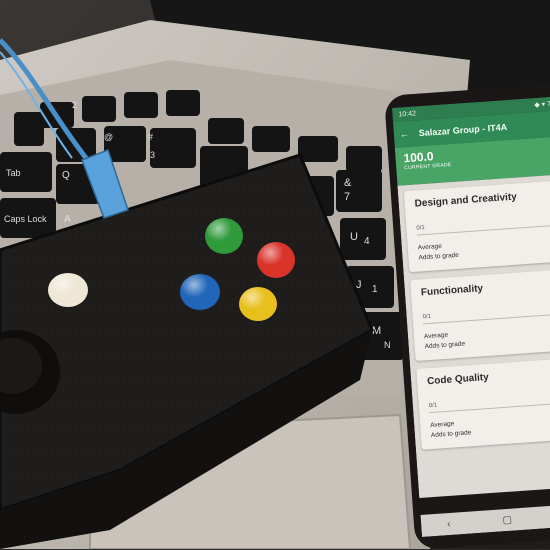  I want to click on status-icons: ◆ ▾ 74%, so click(542, 105).